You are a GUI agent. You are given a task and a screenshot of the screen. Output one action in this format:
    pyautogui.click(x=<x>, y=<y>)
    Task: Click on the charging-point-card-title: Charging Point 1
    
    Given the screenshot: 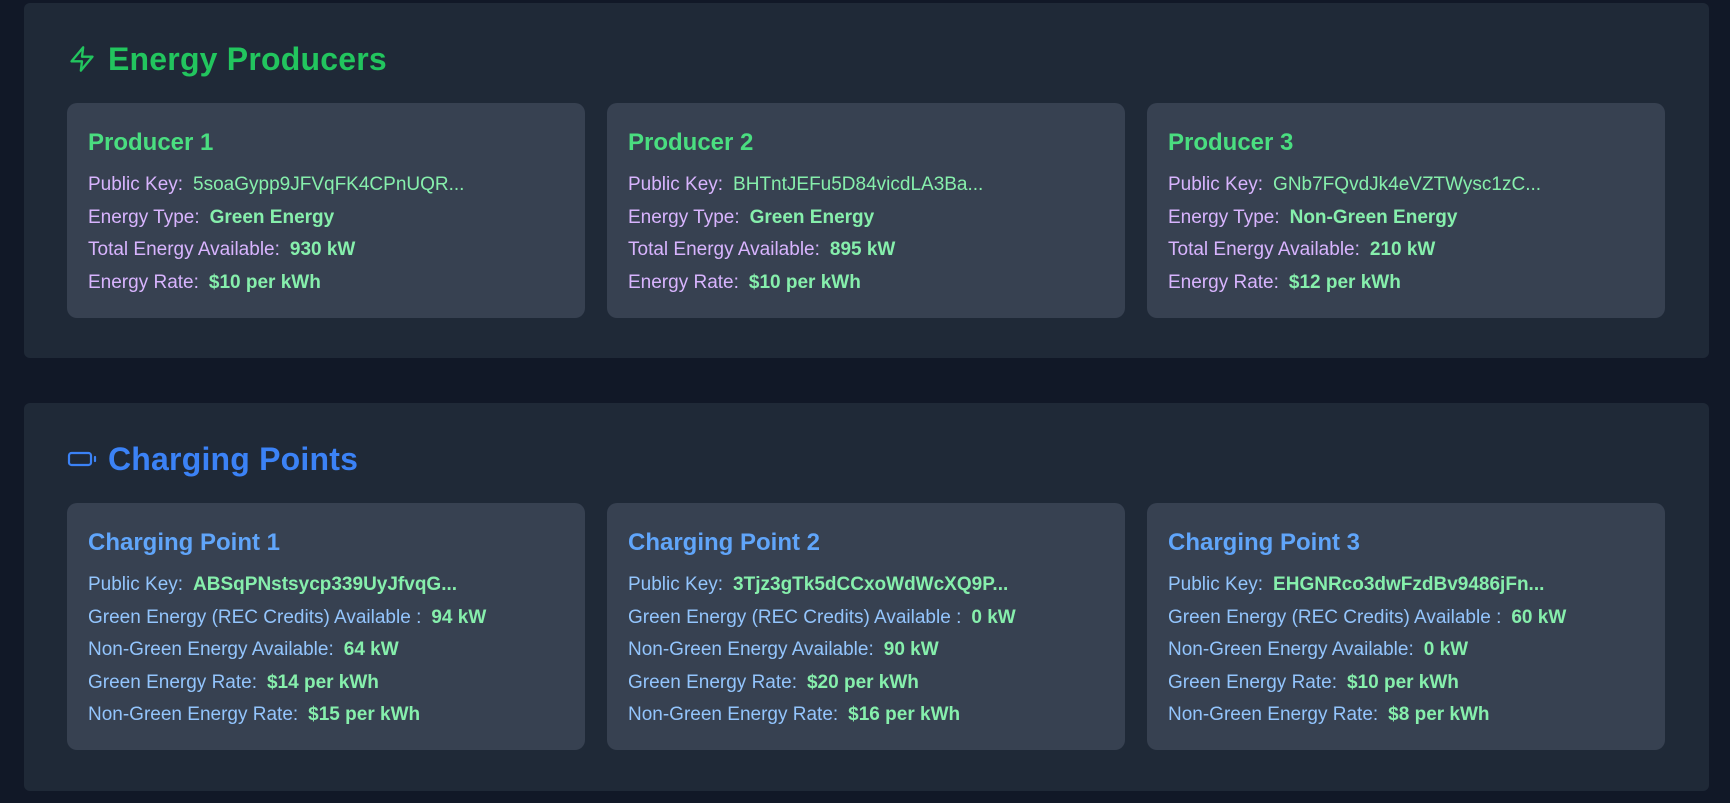 What is the action you would take?
    pyautogui.click(x=184, y=542)
    